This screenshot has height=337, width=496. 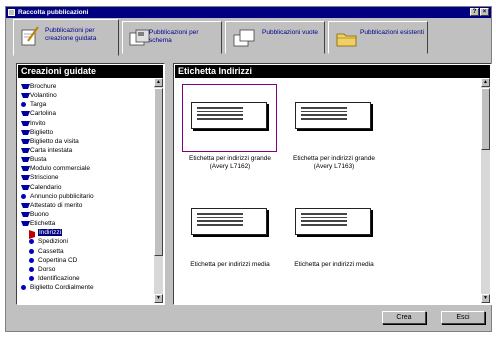 I want to click on wizard-item-label: Calendario, so click(x=46, y=187).